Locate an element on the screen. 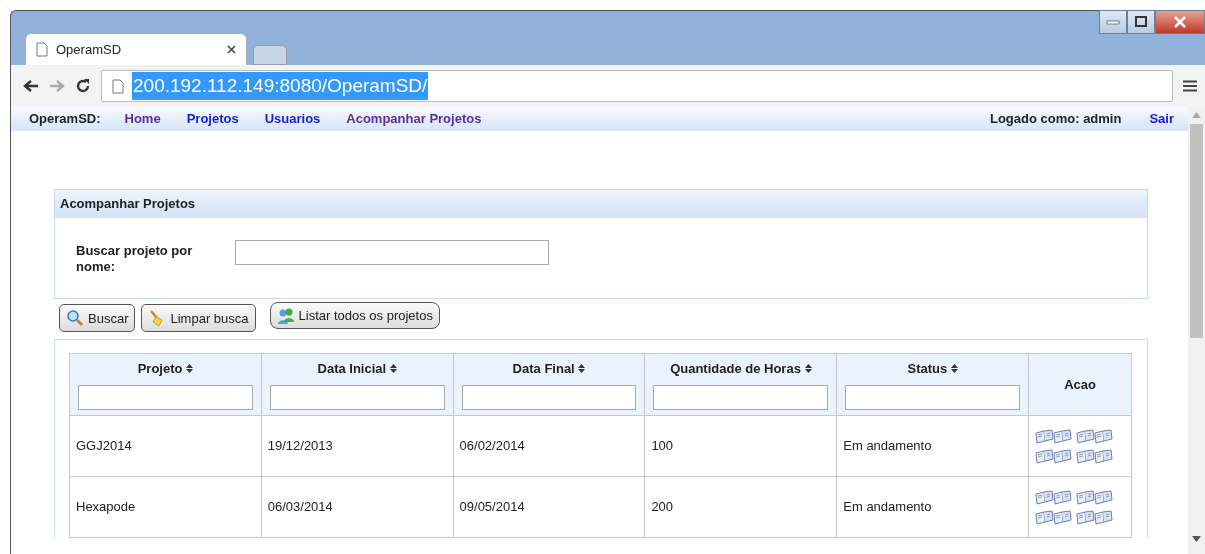 Image resolution: width=1205 pixels, height=554 pixels. table-cell: 19/12/2013 is located at coordinates (357, 446).